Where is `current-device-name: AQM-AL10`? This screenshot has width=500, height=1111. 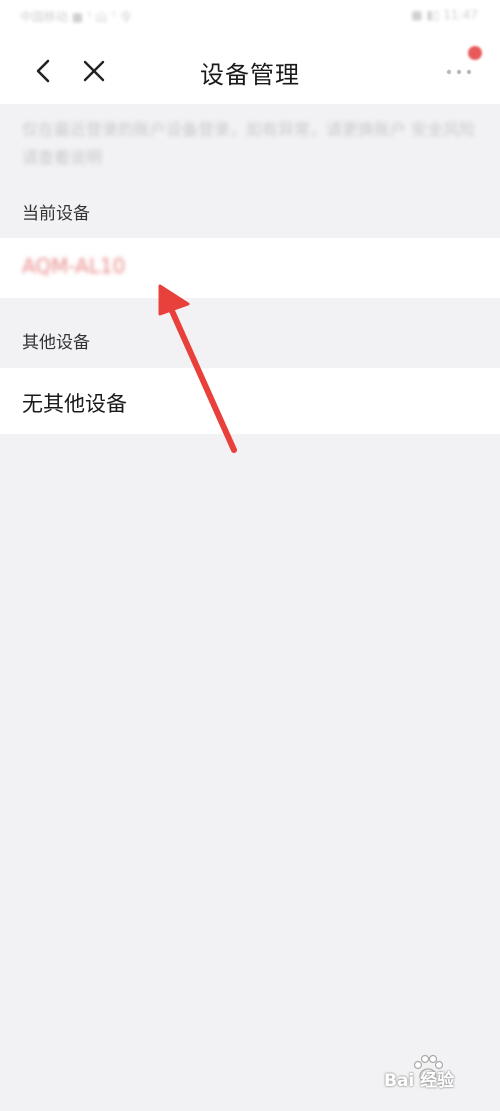 current-device-name: AQM-AL10 is located at coordinates (74, 266).